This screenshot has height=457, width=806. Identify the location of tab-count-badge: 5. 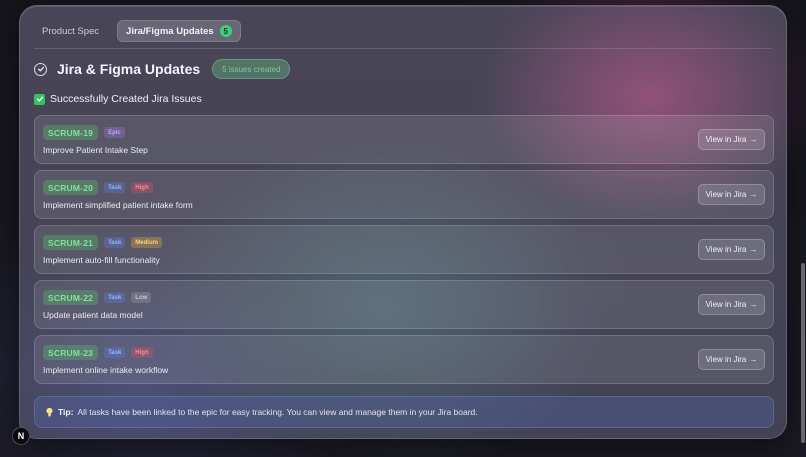
(225, 31).